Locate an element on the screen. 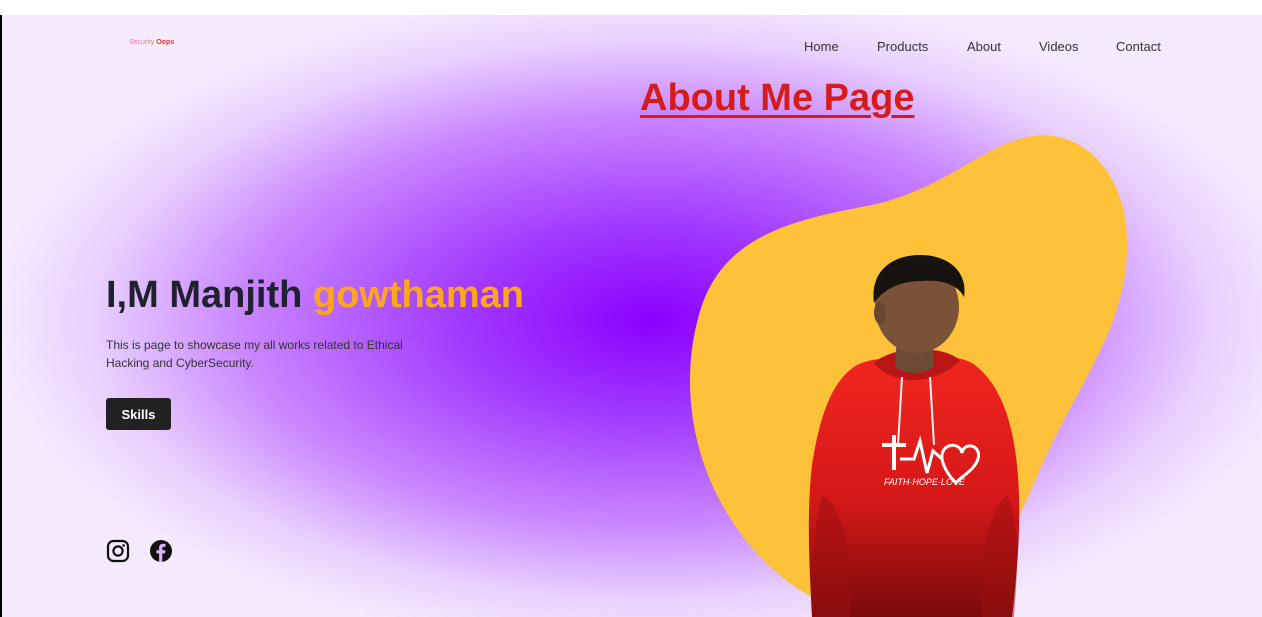  page-heading: About Me Page is located at coordinates (777, 98).